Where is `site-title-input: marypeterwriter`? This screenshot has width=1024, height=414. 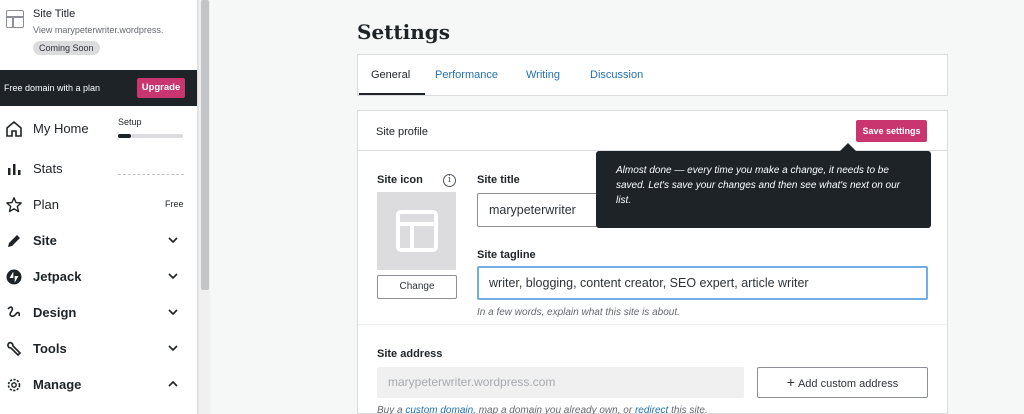 site-title-input: marypeterwriter is located at coordinates (542, 210).